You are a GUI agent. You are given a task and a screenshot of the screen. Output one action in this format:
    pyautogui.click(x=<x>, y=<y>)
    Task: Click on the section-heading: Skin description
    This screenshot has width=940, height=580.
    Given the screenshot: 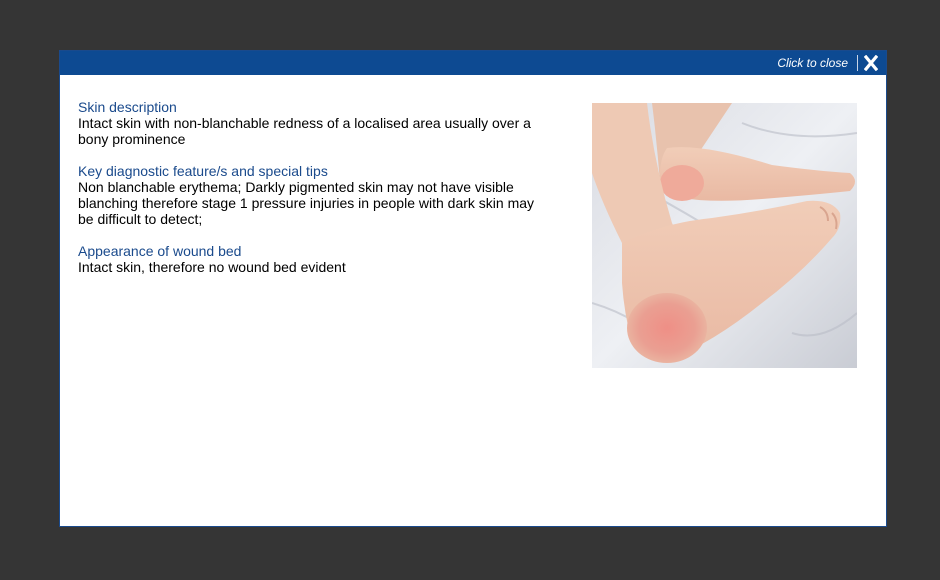 What is the action you would take?
    pyautogui.click(x=127, y=107)
    